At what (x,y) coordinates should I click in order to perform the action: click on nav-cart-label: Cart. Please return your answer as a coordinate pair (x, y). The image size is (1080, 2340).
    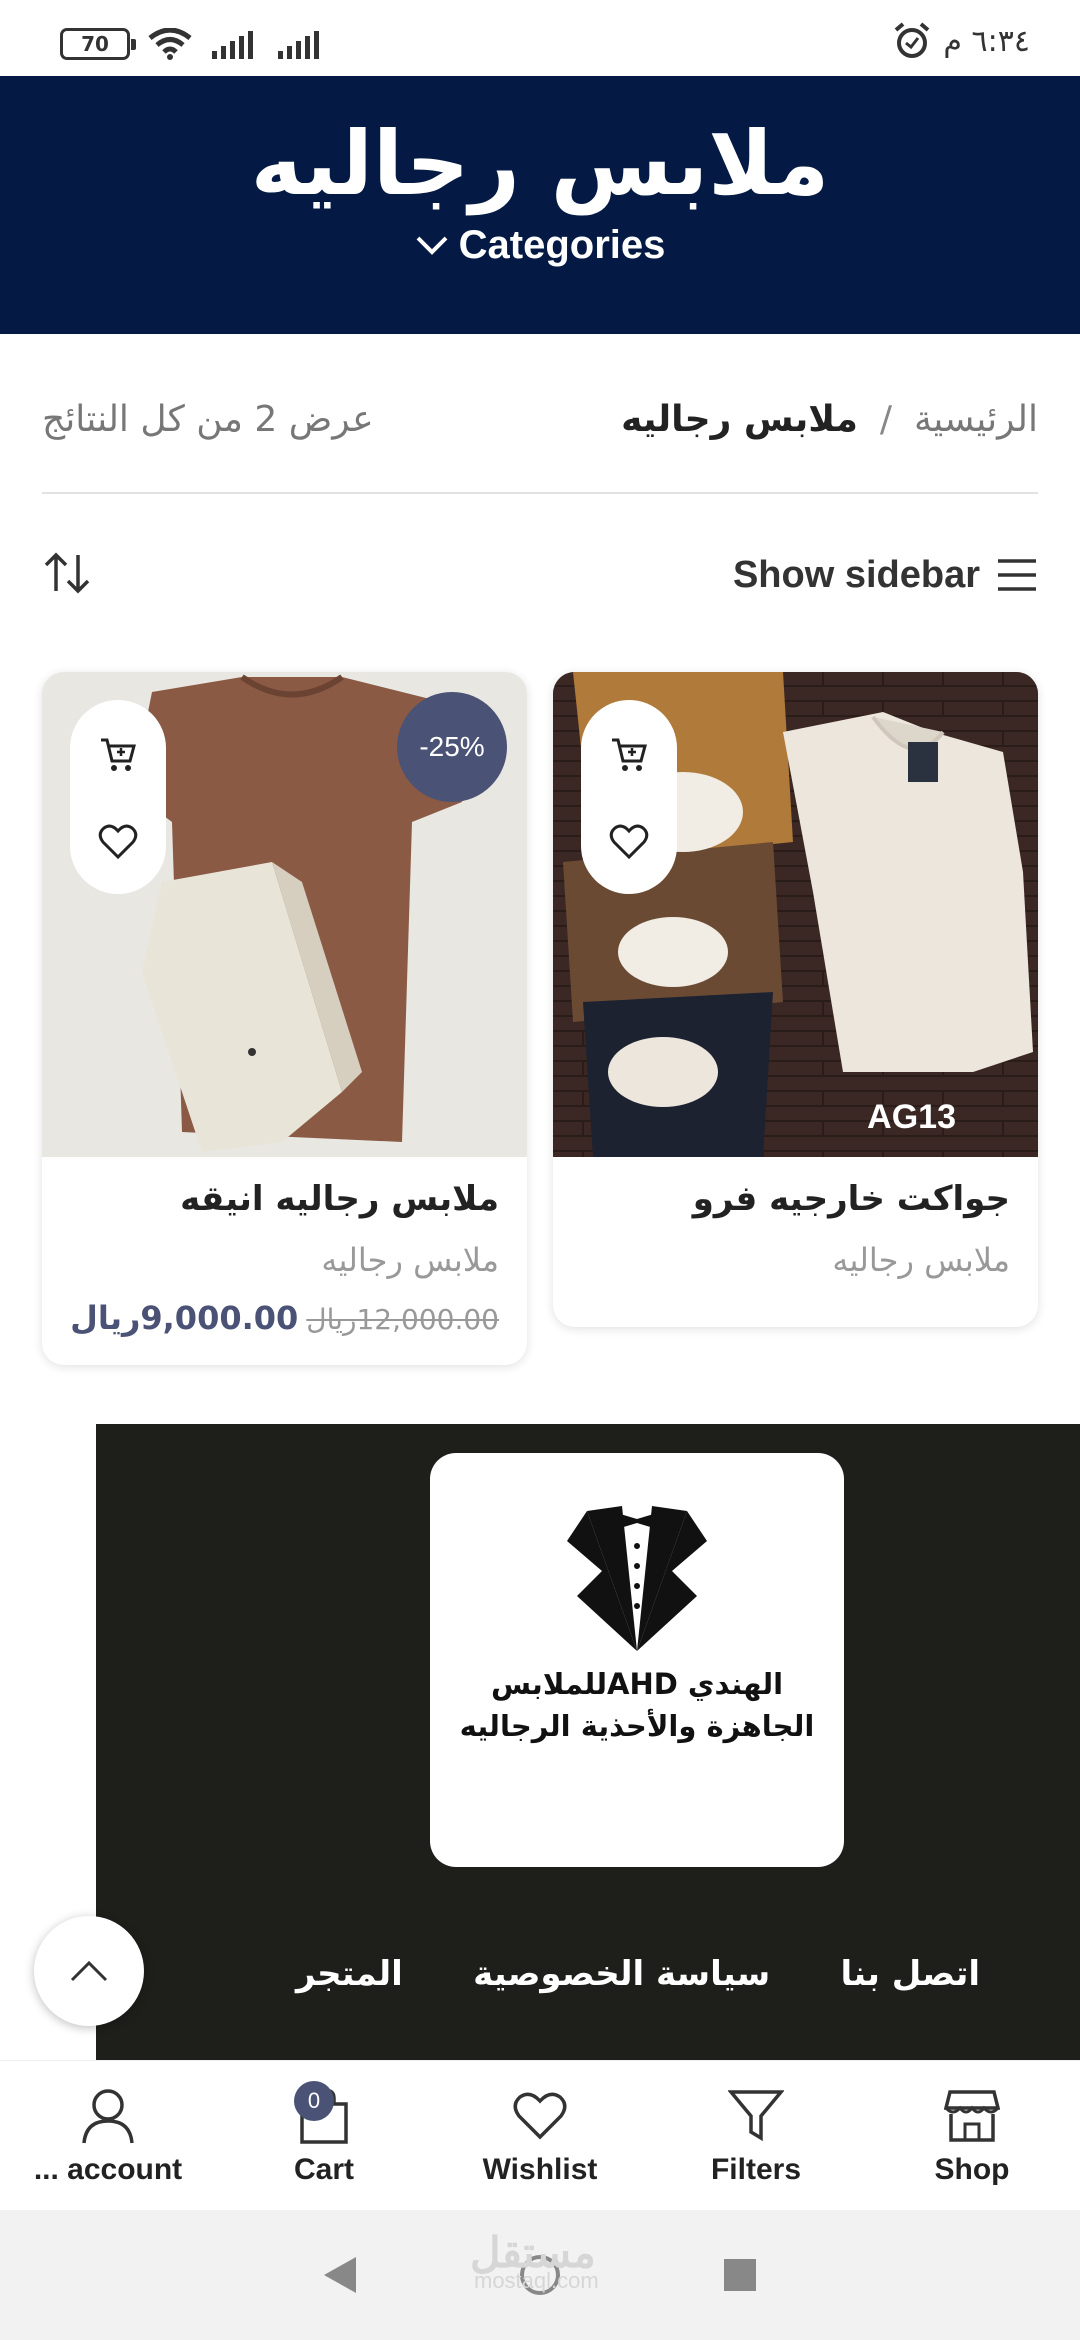
    Looking at the image, I should click on (323, 2169).